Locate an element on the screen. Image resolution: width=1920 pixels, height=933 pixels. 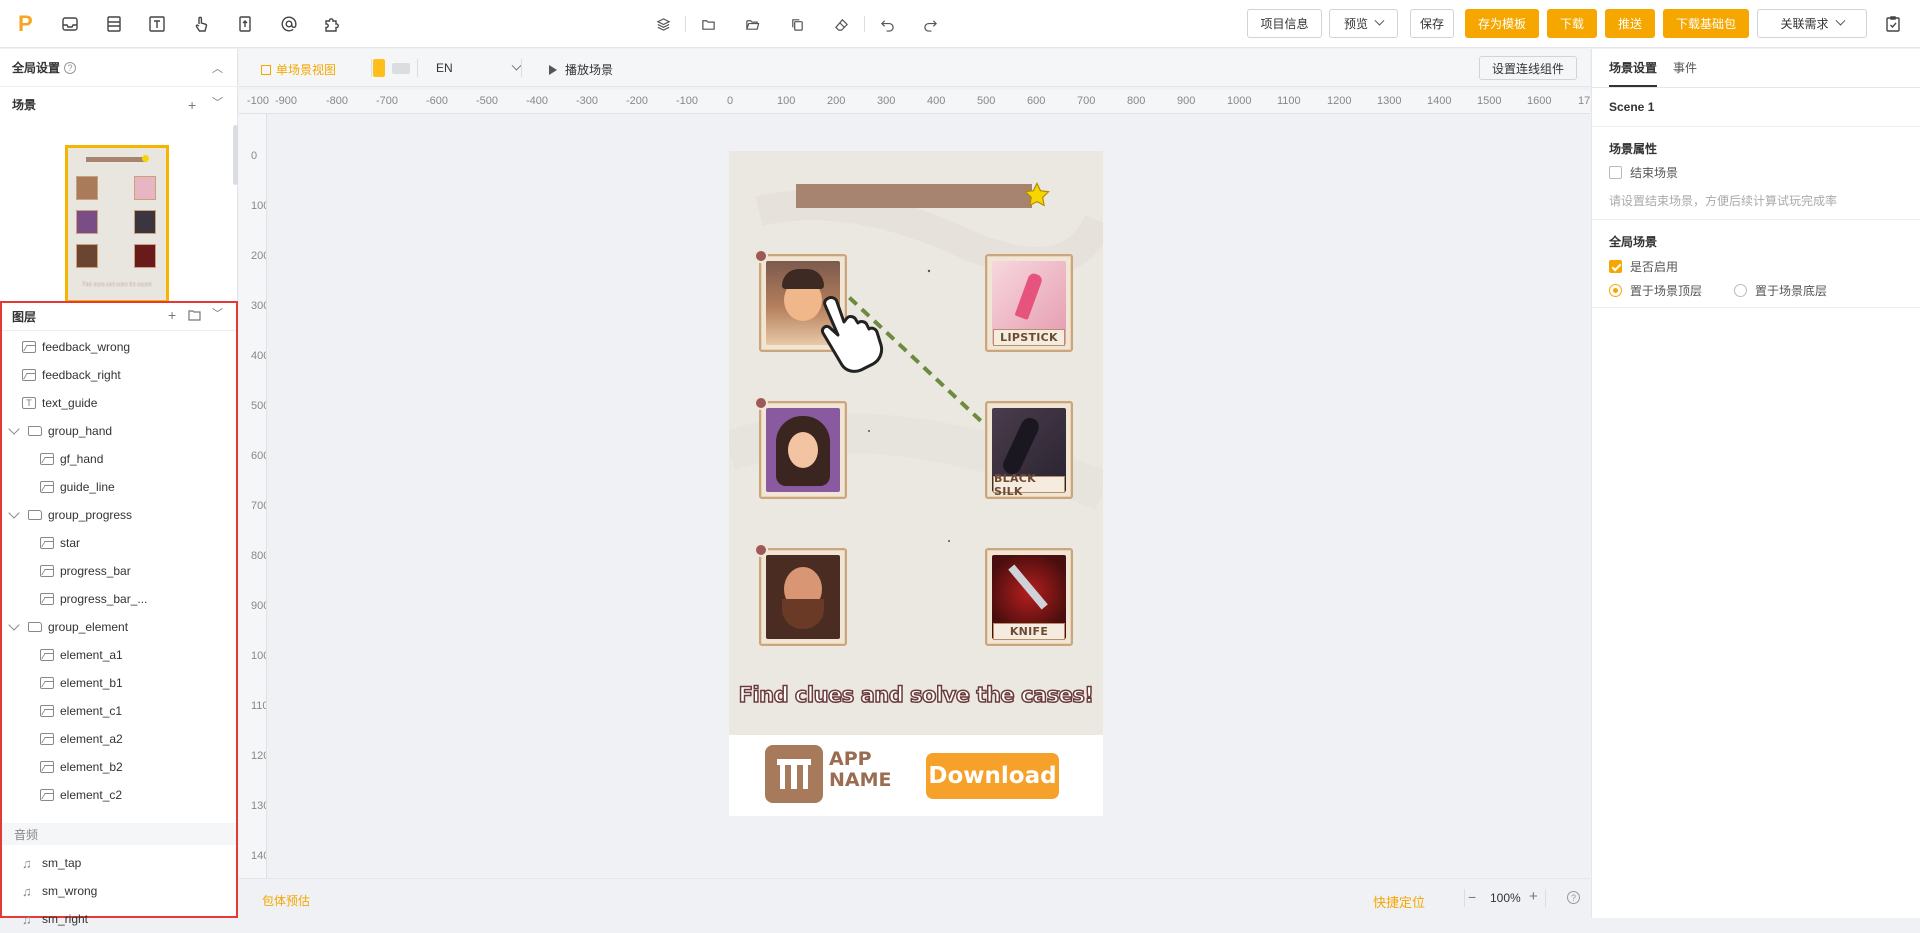
scene-list-scrollbar is located at coordinates (235, 155).